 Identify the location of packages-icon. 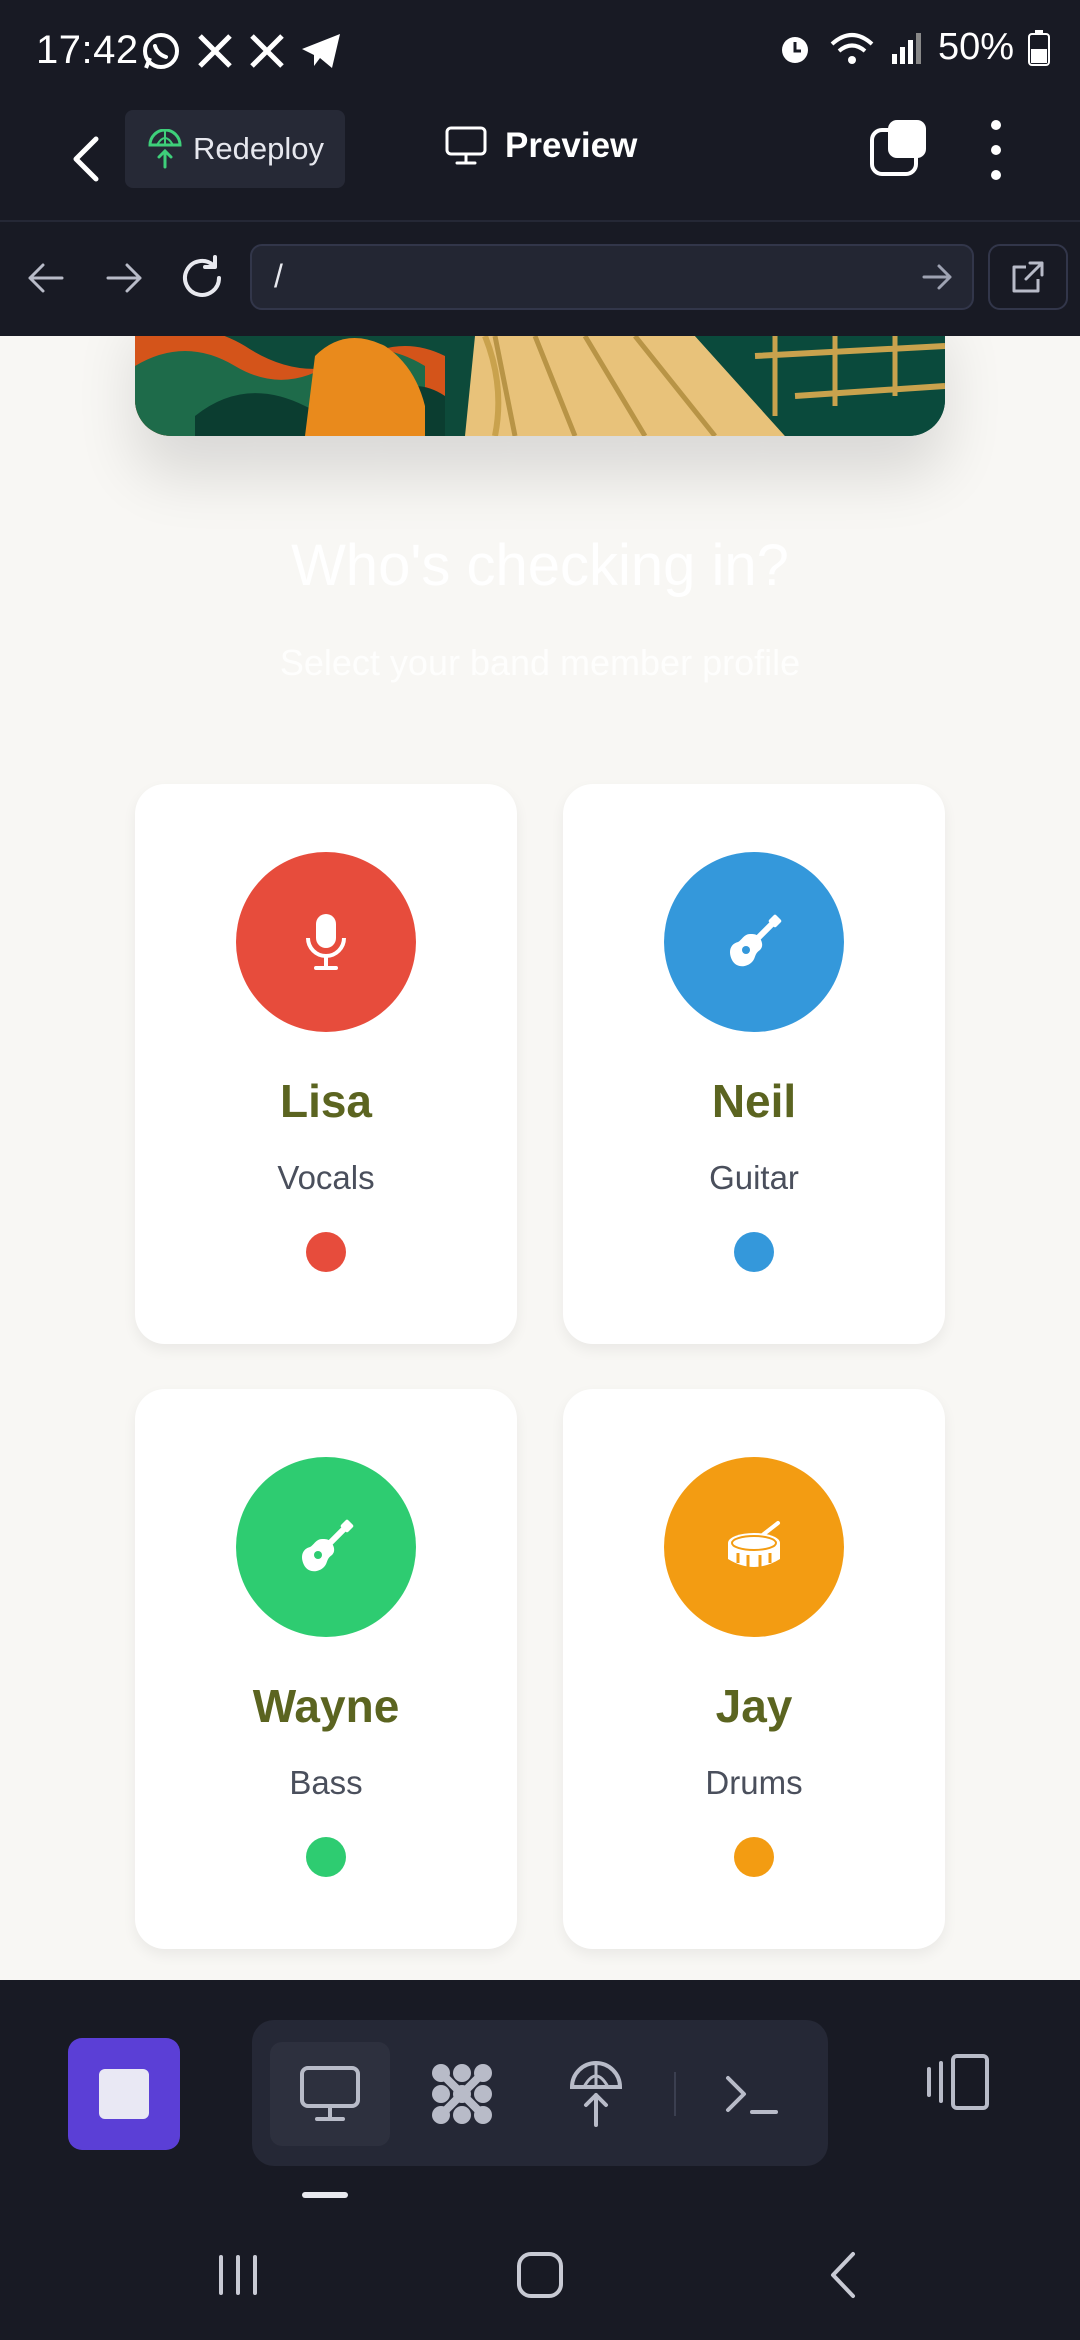
(462, 2094).